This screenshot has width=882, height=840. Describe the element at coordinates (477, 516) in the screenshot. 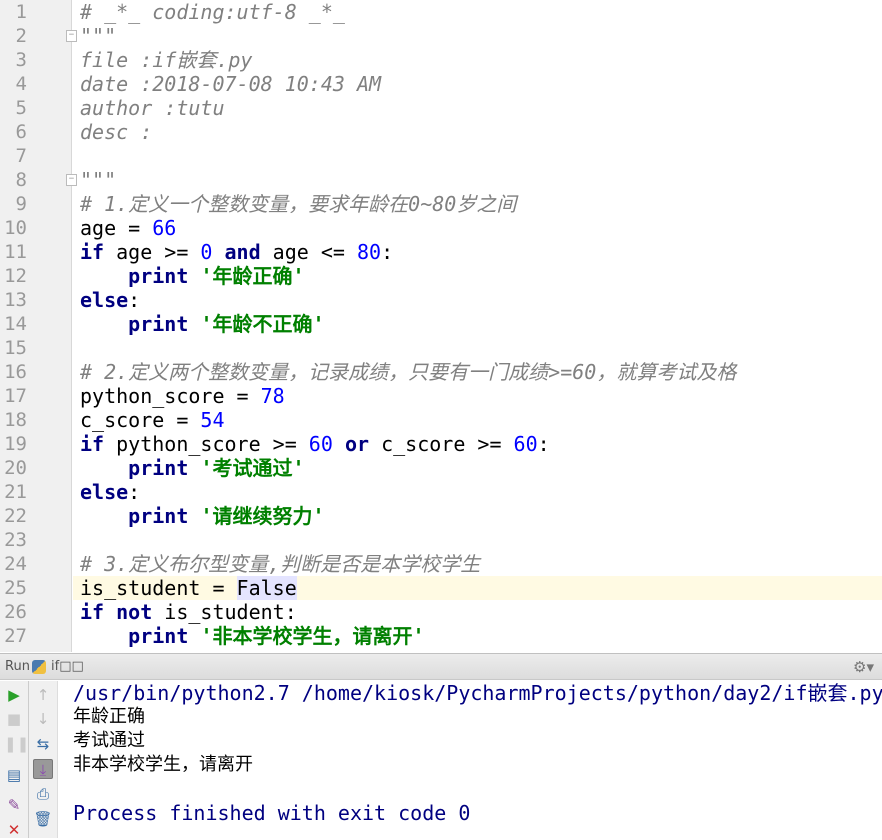

I see `code-line: print '请继续努力'` at that location.